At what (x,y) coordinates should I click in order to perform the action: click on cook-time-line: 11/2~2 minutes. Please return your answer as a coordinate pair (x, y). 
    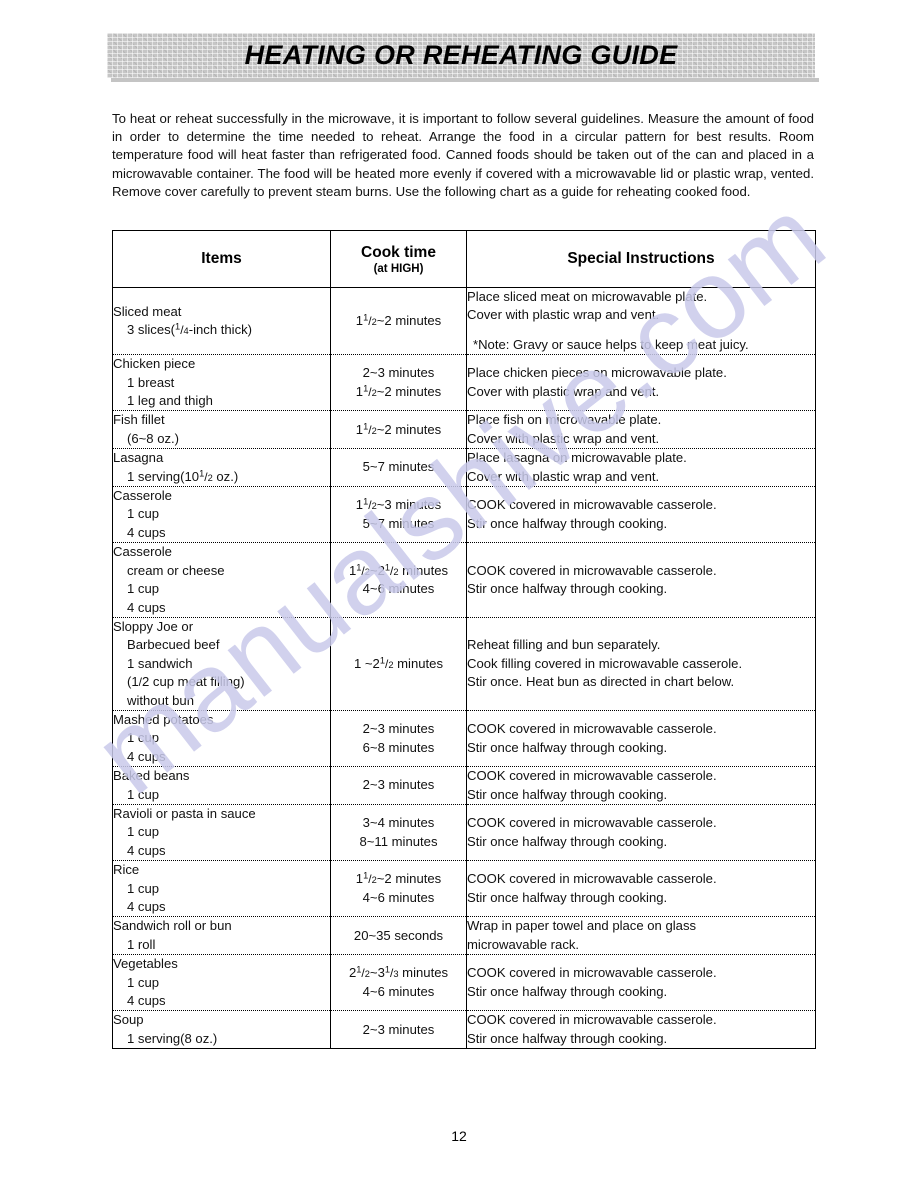
    Looking at the image, I should click on (398, 391).